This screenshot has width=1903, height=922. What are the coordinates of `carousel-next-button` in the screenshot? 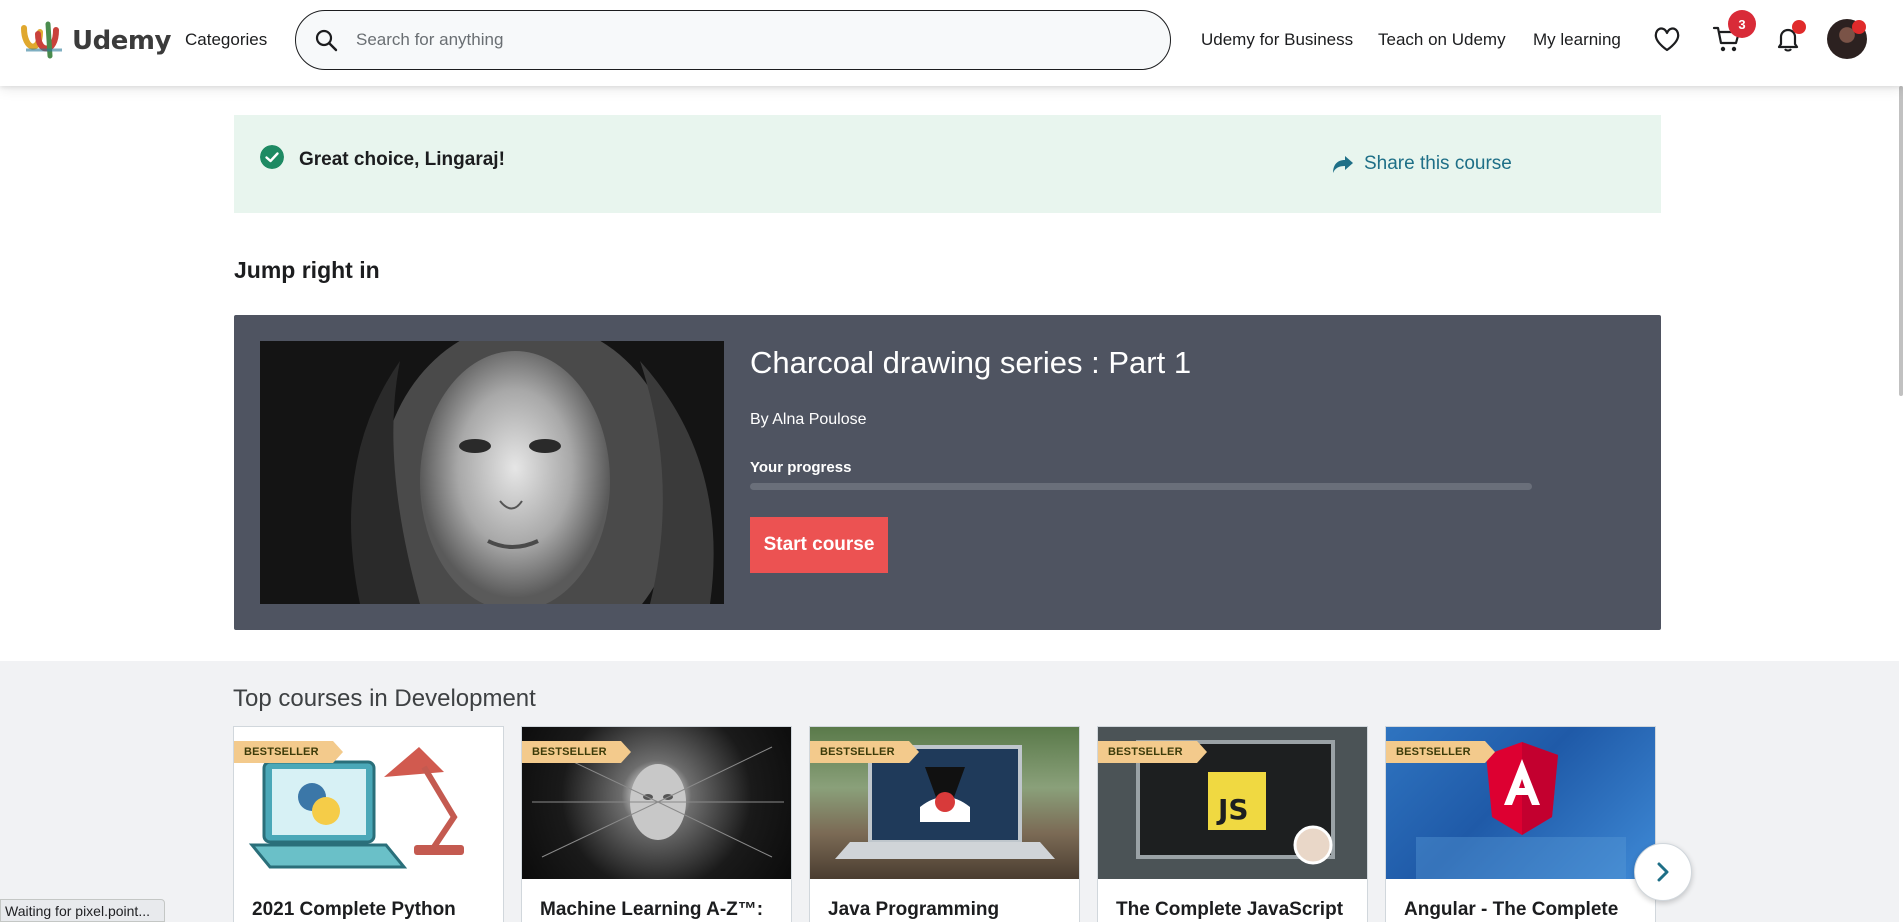 It's located at (1663, 872).